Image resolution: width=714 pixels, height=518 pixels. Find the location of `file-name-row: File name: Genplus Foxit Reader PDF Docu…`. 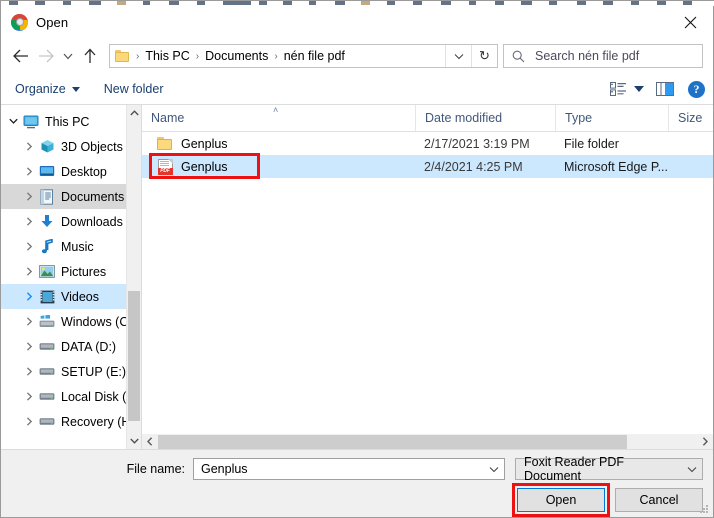

file-name-row: File name: Genplus Foxit Reader PDF Docu… is located at coordinates (352, 469).